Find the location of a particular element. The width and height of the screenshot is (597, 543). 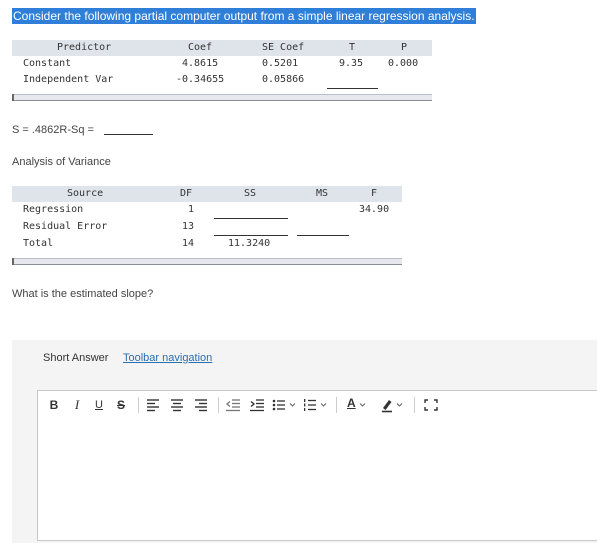

numbered-list-icon is located at coordinates (316, 405).